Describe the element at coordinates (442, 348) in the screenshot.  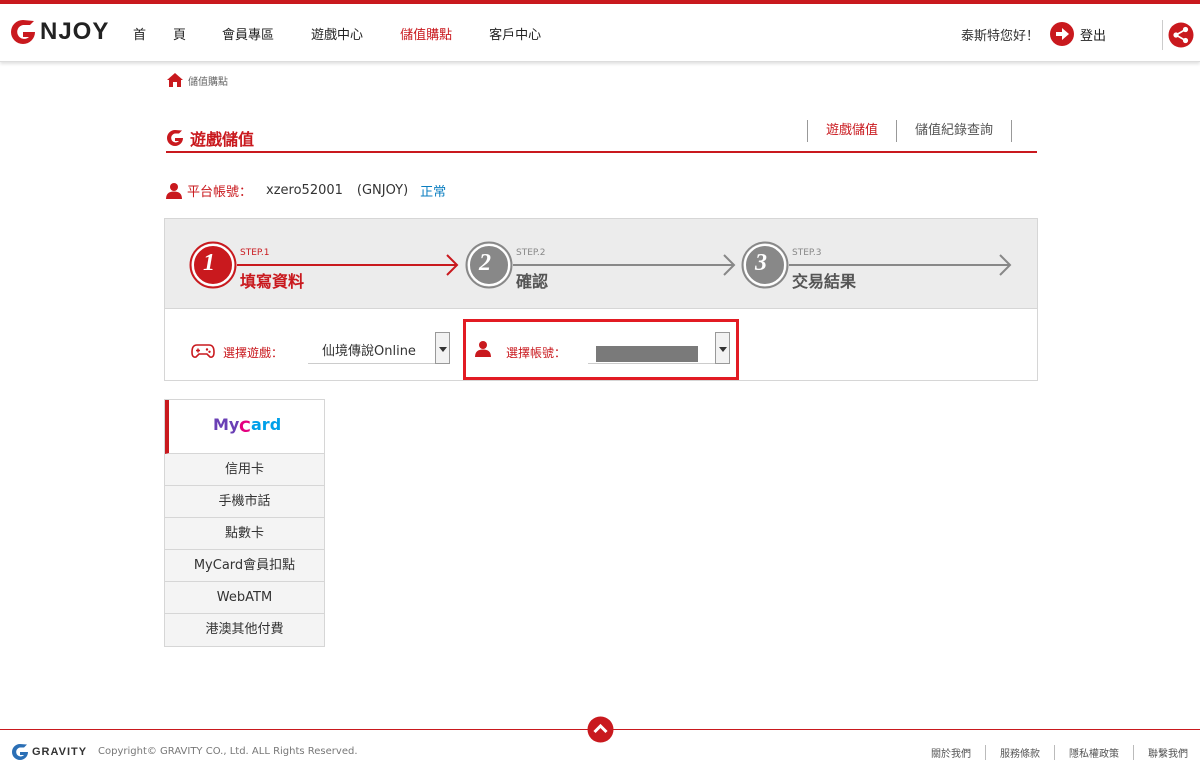
I see `game-select-dropdown-icon` at that location.